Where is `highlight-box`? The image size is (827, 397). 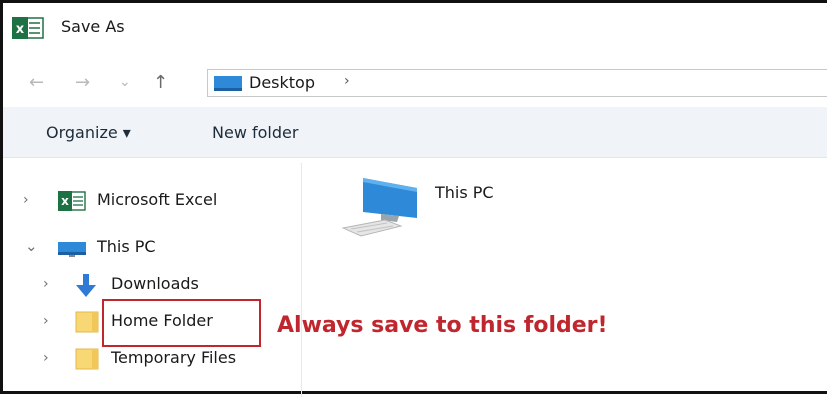 highlight-box is located at coordinates (181, 323).